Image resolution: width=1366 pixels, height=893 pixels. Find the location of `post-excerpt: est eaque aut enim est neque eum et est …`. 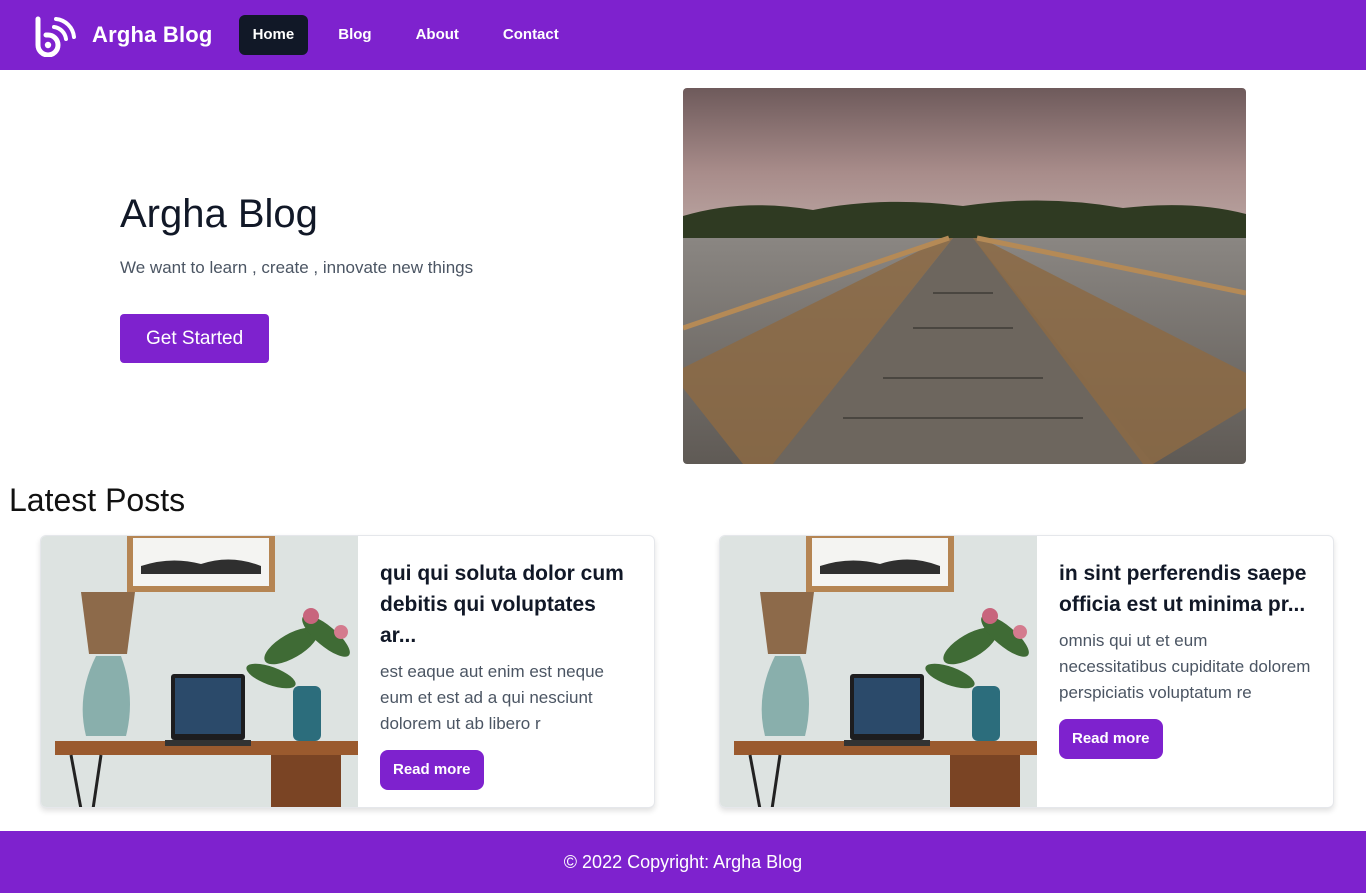

post-excerpt: est eaque aut enim est neque eum et est … is located at coordinates (492, 697).